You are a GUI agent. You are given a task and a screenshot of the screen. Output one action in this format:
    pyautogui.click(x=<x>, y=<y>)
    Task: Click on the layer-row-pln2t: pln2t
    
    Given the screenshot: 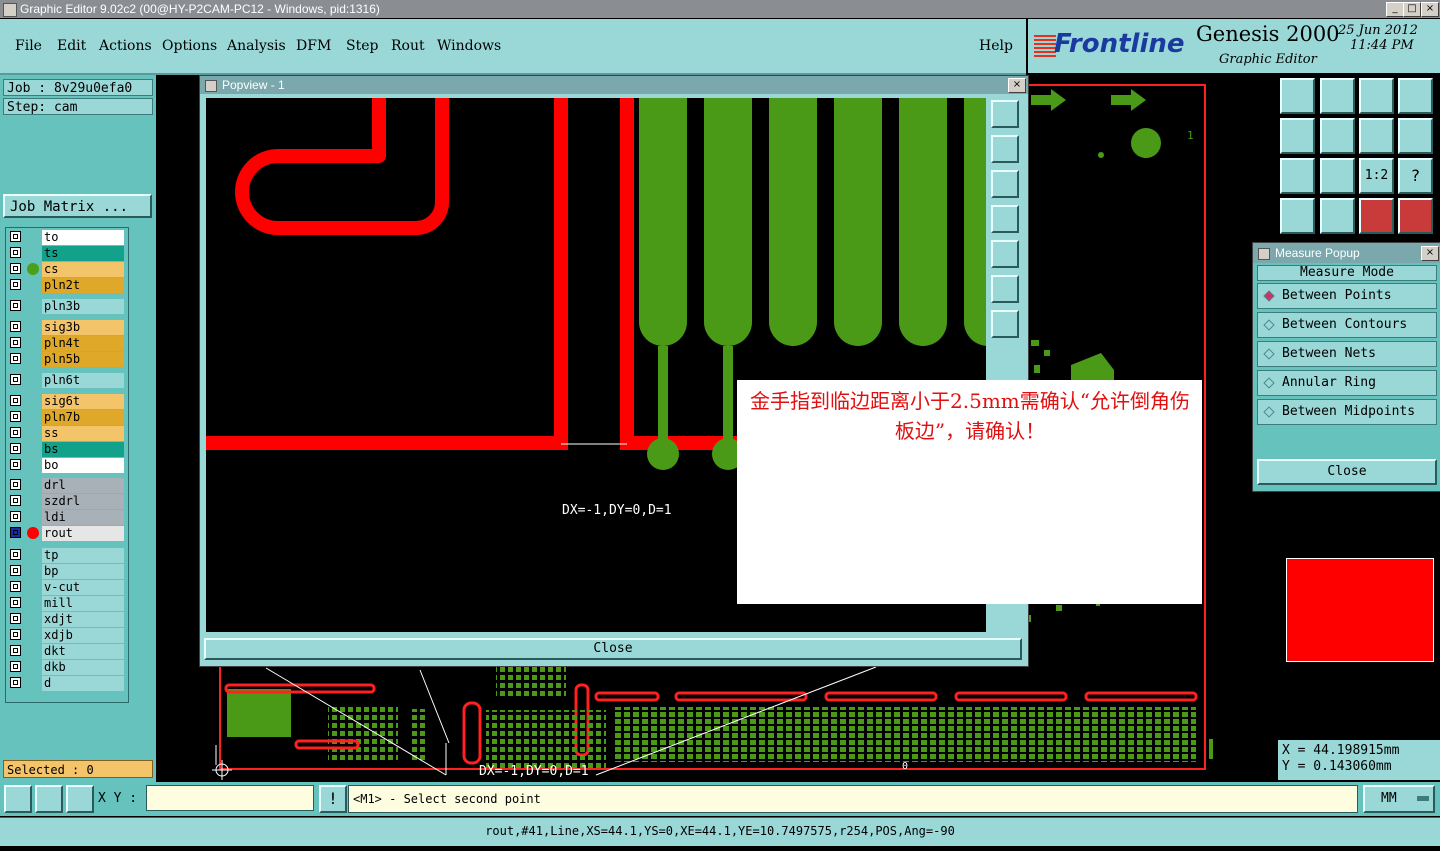 What is the action you would take?
    pyautogui.click(x=67, y=285)
    